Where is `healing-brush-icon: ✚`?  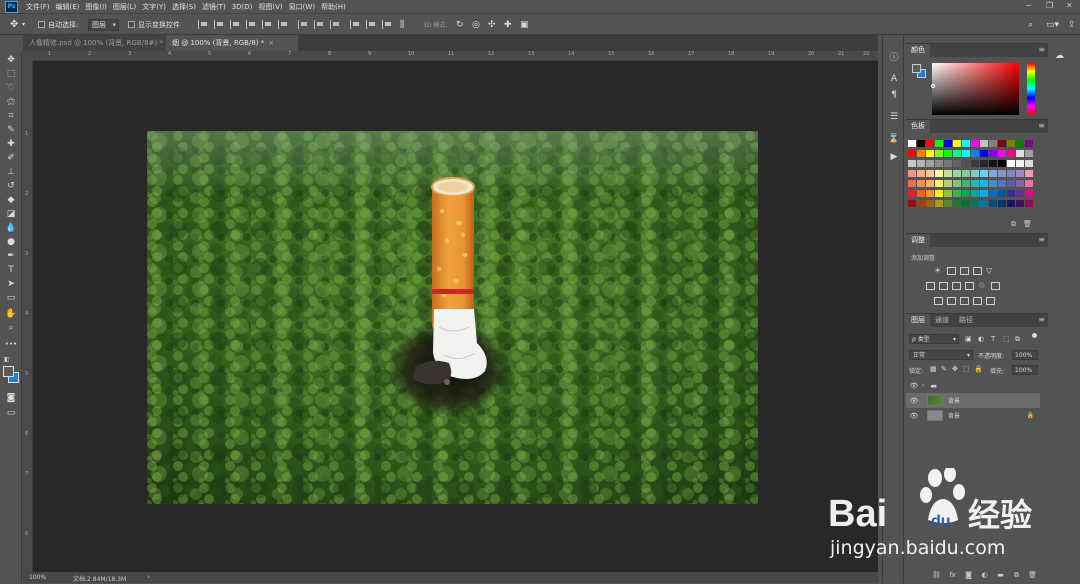 healing-brush-icon: ✚ is located at coordinates (11, 144).